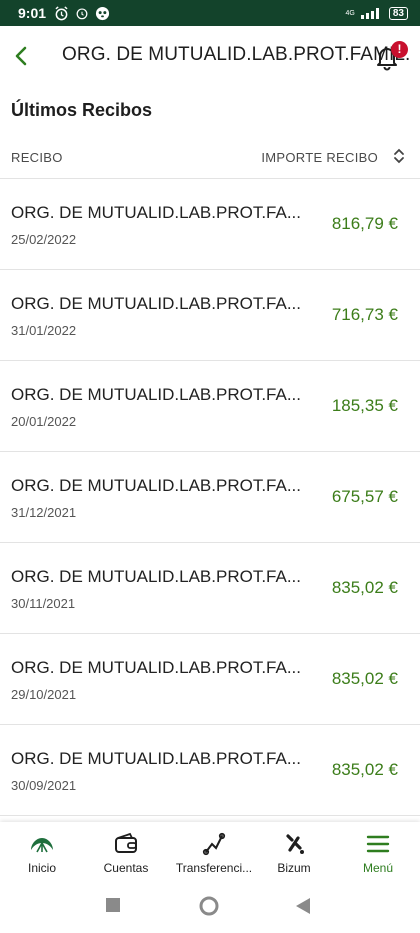  I want to click on bizum-icon, so click(295, 844).